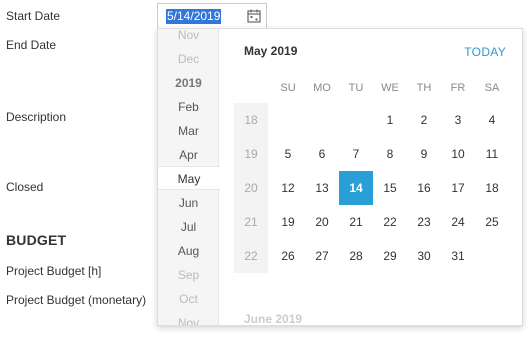 The height and width of the screenshot is (340, 532). What do you see at coordinates (424, 256) in the screenshot?
I see `day-cell: 30` at bounding box center [424, 256].